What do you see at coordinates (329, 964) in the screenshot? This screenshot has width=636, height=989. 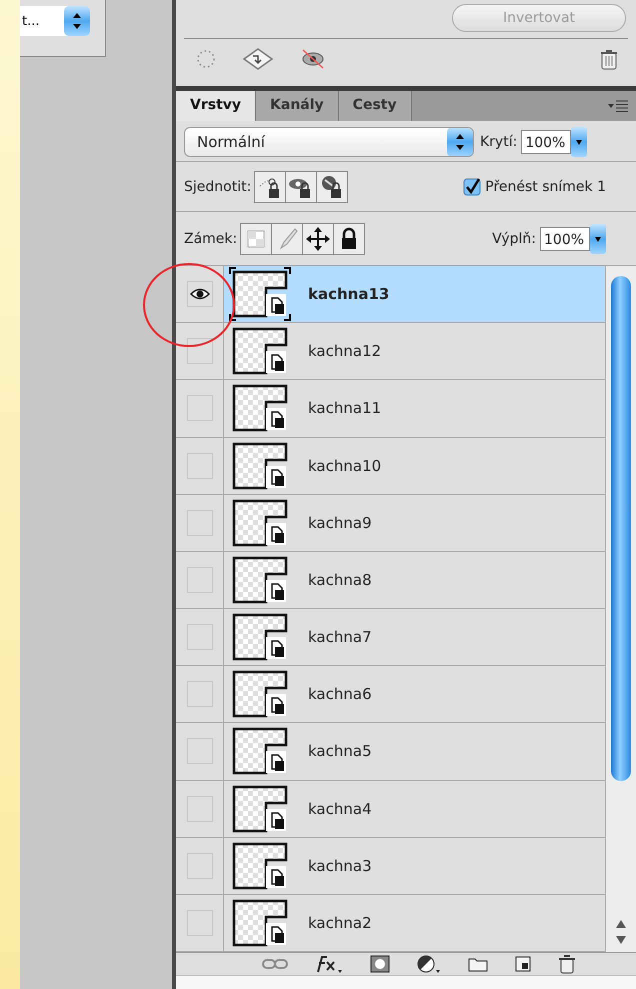 I see `effects-icon` at bounding box center [329, 964].